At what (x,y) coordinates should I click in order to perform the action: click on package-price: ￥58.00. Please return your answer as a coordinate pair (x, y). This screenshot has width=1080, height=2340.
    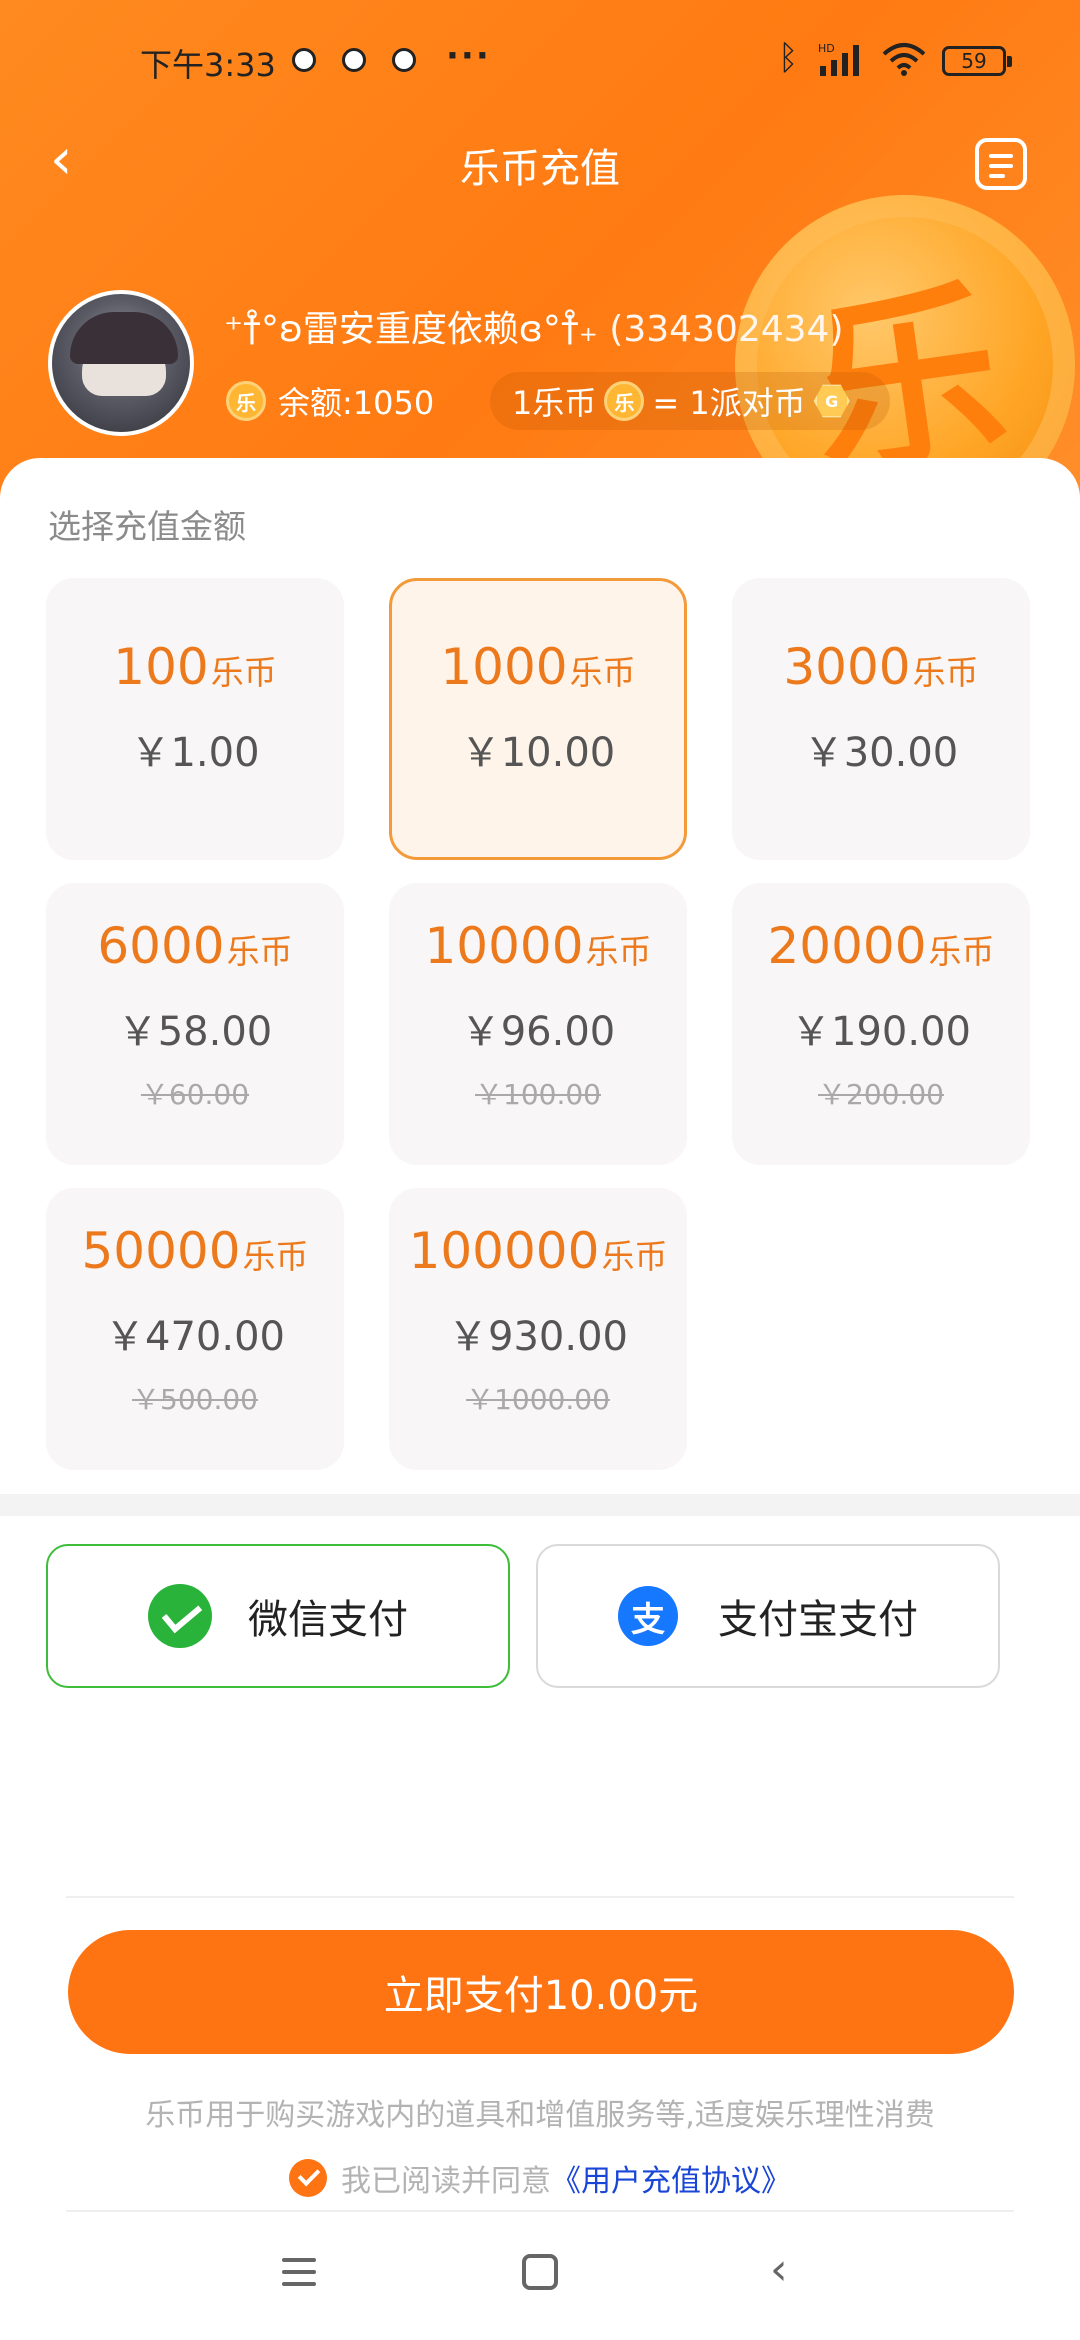
    Looking at the image, I should click on (195, 1032).